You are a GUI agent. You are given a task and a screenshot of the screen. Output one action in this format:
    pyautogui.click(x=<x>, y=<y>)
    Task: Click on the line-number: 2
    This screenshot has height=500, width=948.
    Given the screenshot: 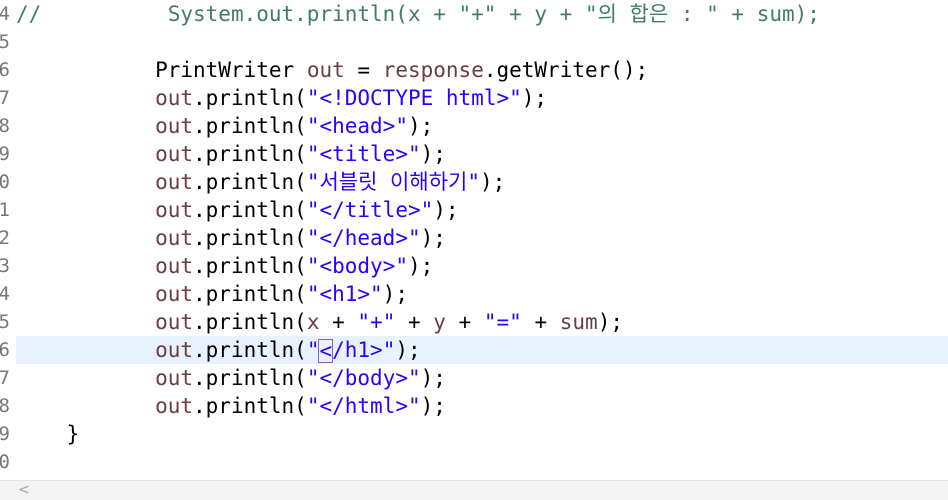 What is the action you would take?
    pyautogui.click(x=5, y=238)
    